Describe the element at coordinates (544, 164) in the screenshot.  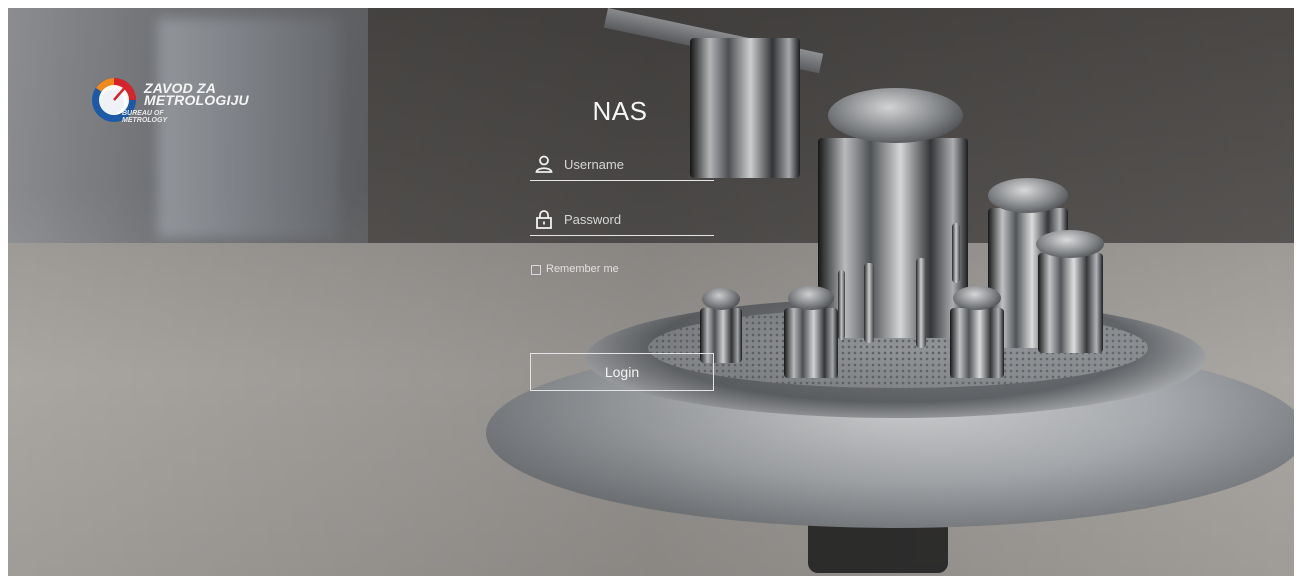
I see `user-icon` at that location.